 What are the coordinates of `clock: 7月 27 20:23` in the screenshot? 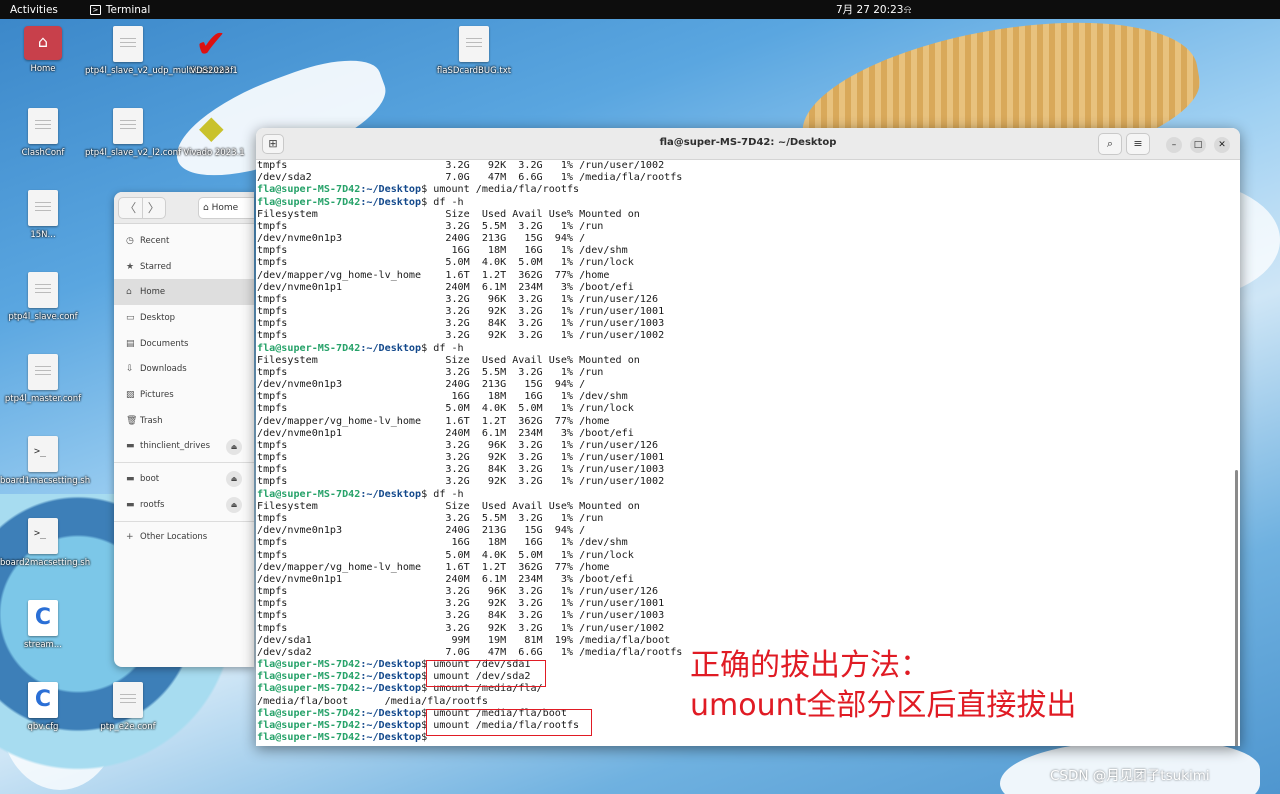 It's located at (869, 9).